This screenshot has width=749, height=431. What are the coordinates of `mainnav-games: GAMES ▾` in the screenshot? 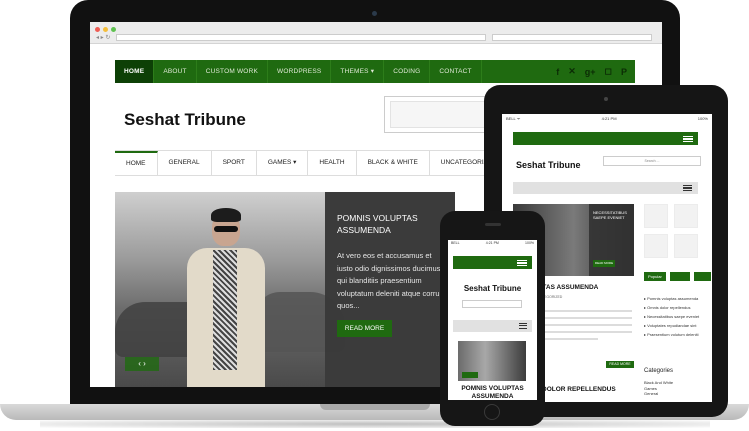 It's located at (283, 163).